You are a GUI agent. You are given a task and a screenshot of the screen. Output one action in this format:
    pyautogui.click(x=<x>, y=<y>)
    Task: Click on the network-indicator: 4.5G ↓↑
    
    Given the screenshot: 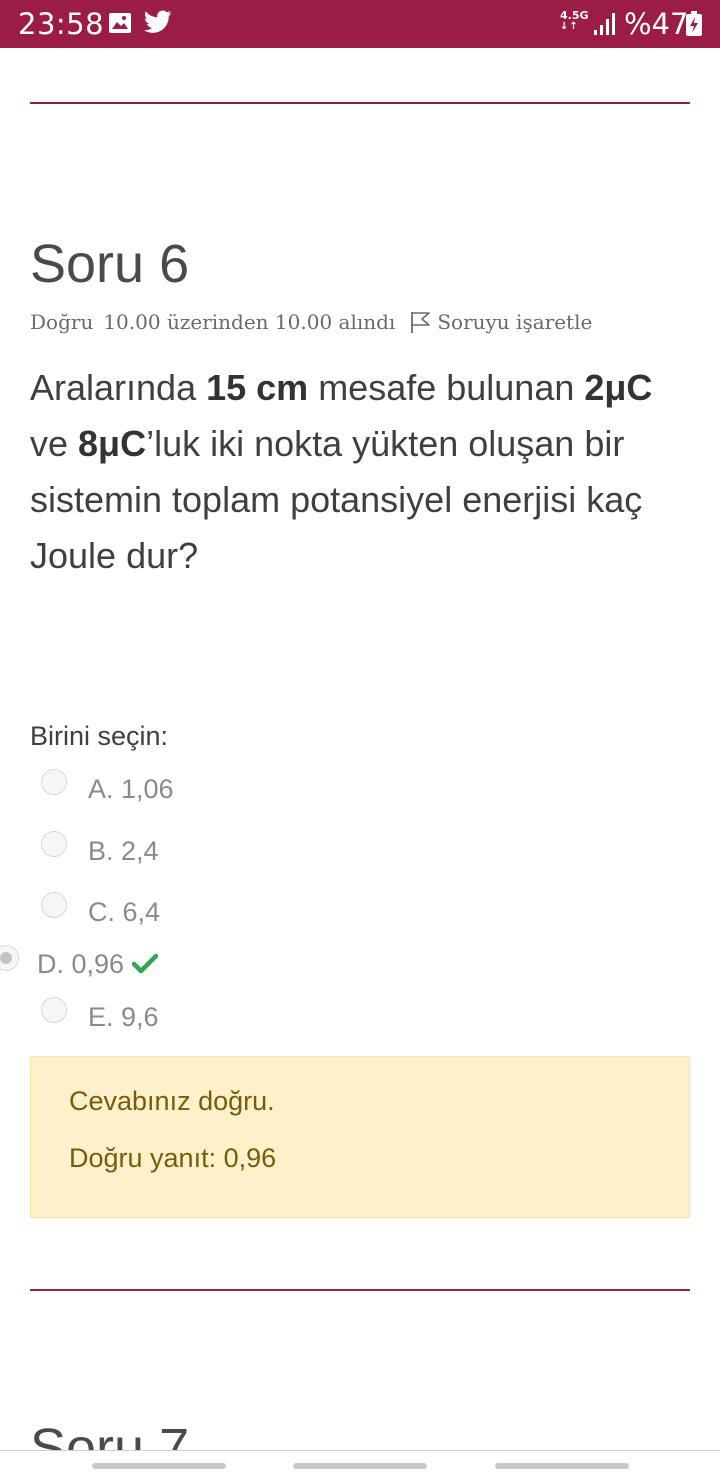 What is the action you would take?
    pyautogui.click(x=574, y=21)
    